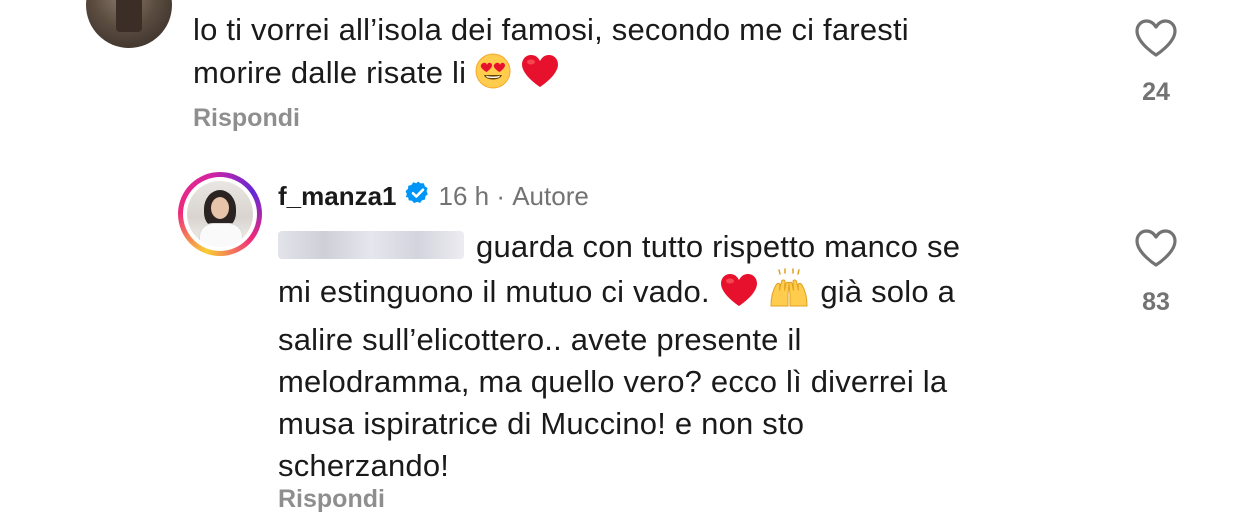 This screenshot has width=1249, height=515. What do you see at coordinates (433, 196) in the screenshot?
I see `comment-header: f_manza1 16 h · Autore` at bounding box center [433, 196].